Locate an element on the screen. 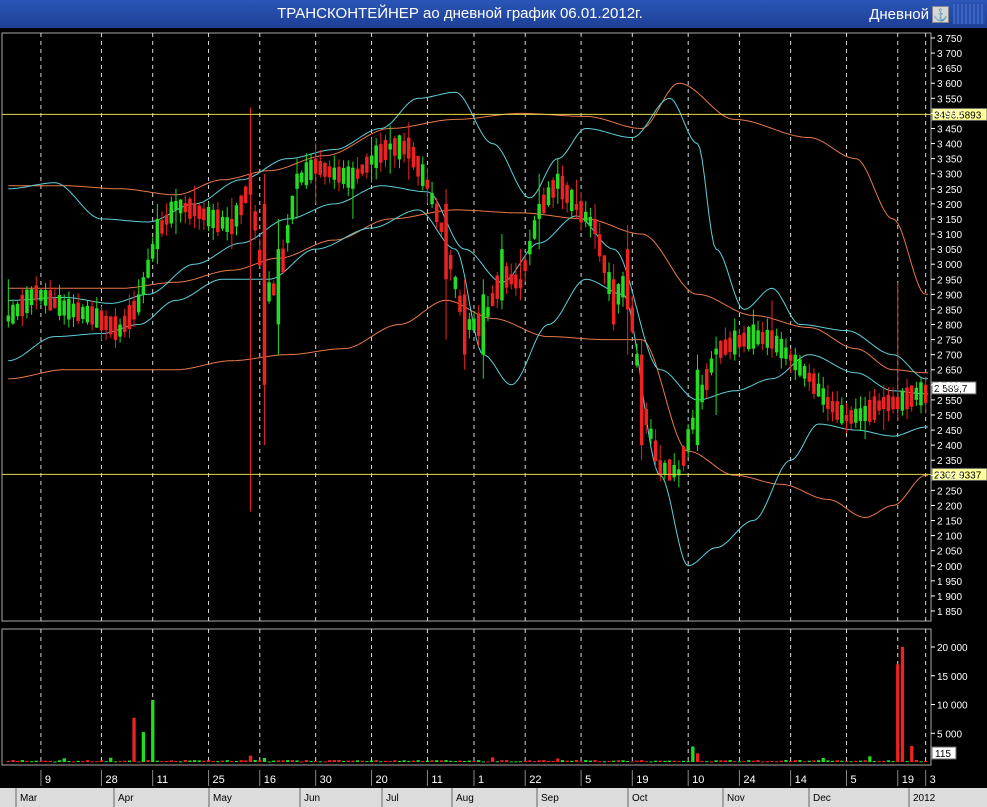 This screenshot has width=987, height=807. price-tick-label: 3 500 is located at coordinates (949, 114).